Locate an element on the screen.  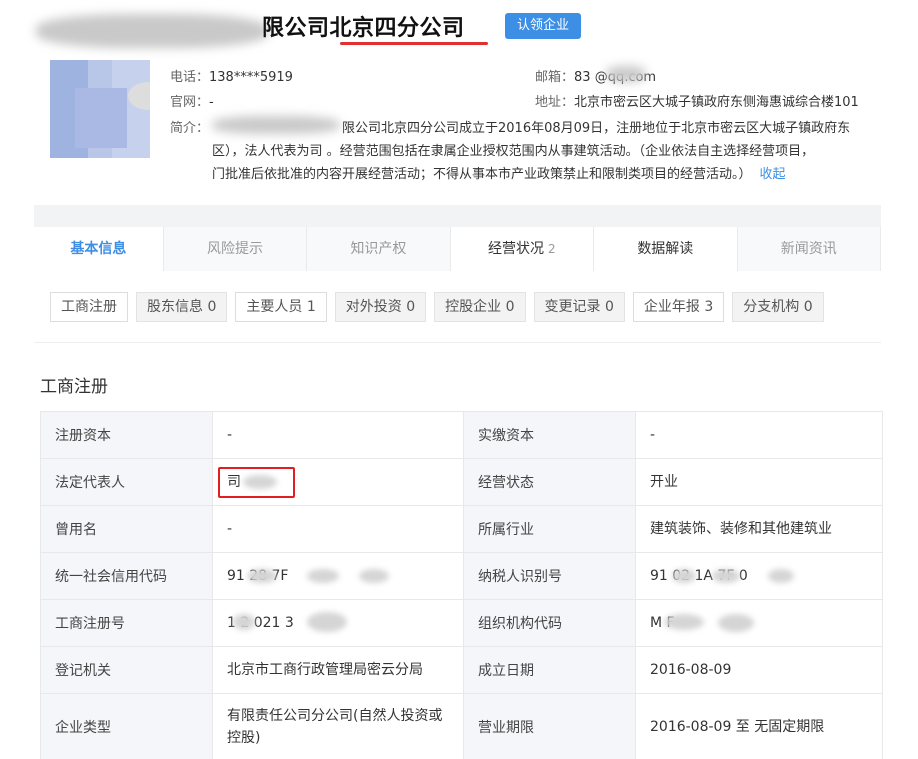
website-value: - is located at coordinates (211, 102).